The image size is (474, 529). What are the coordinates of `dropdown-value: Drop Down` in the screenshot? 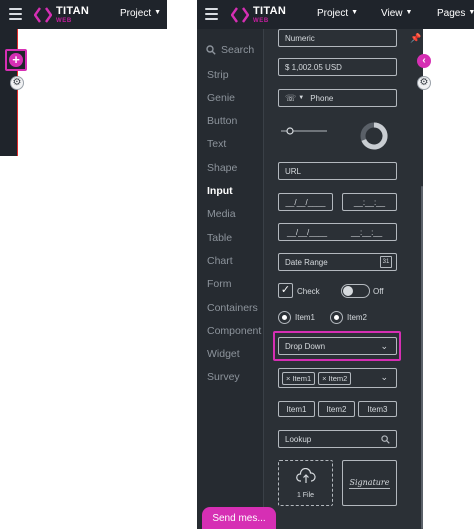 It's located at (305, 346).